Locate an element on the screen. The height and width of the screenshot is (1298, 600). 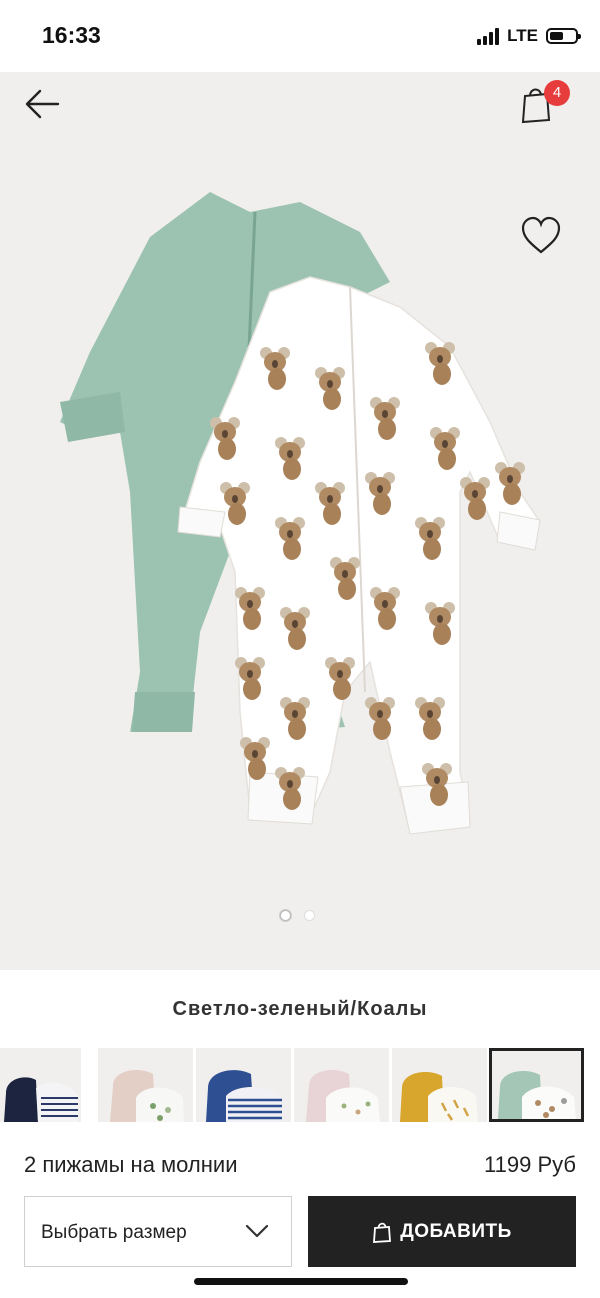
heart-icon is located at coordinates (541, 235).